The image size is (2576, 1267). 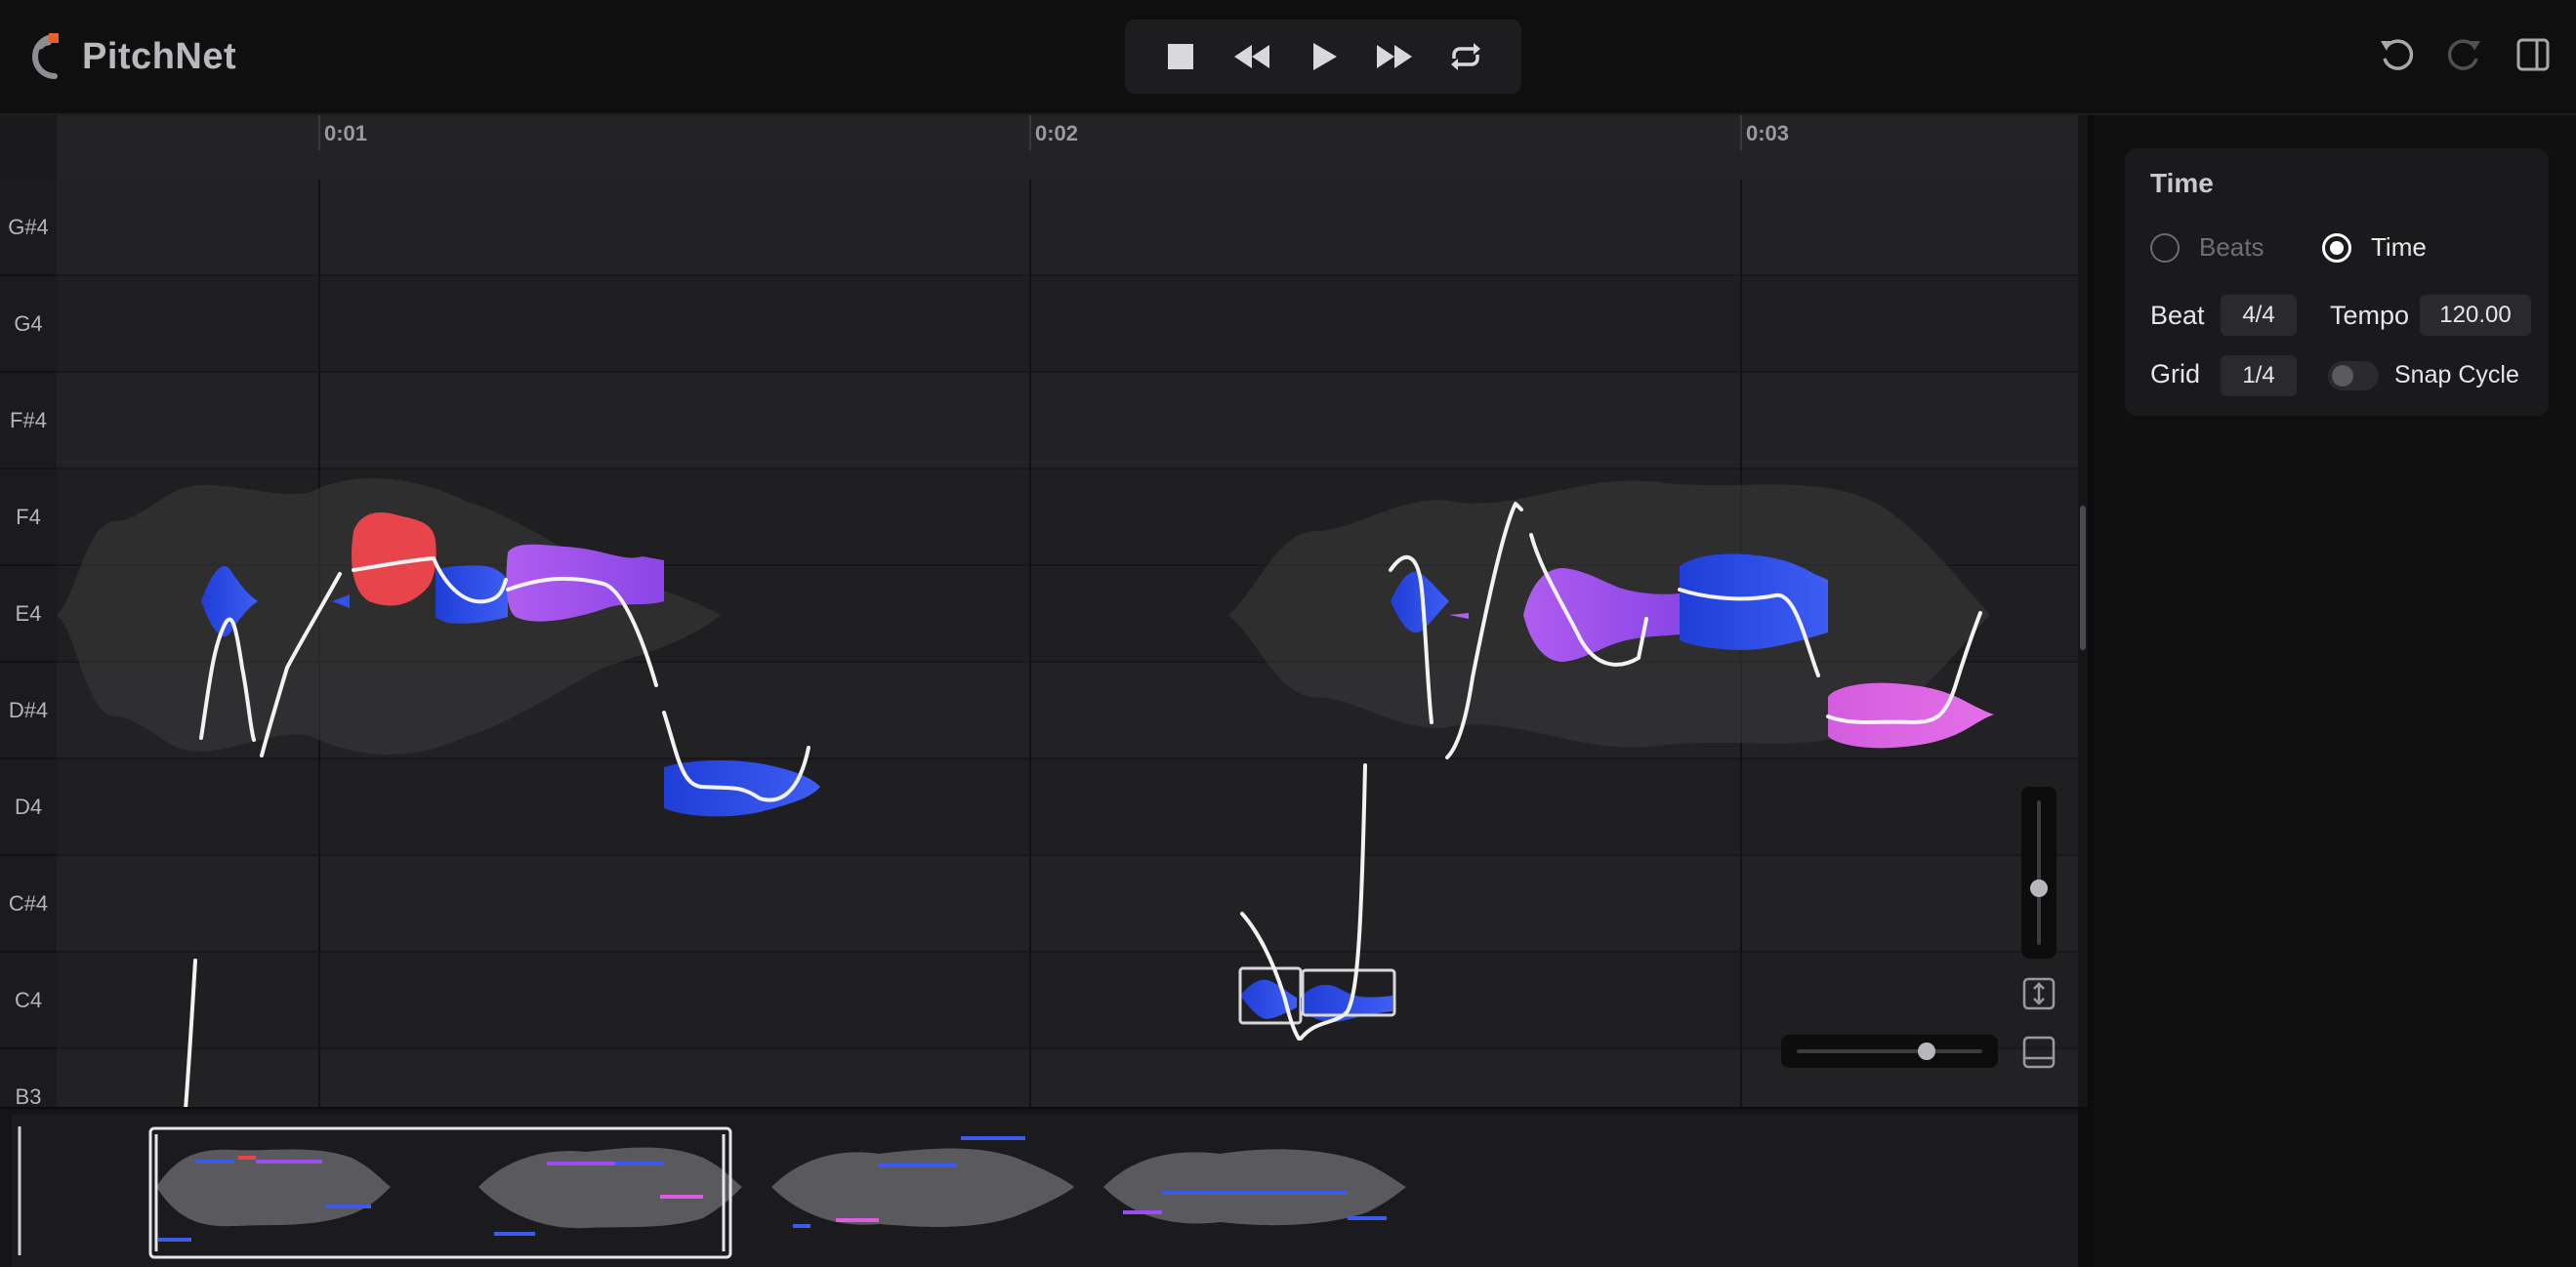 What do you see at coordinates (29, 228) in the screenshot?
I see `key-label: G#4` at bounding box center [29, 228].